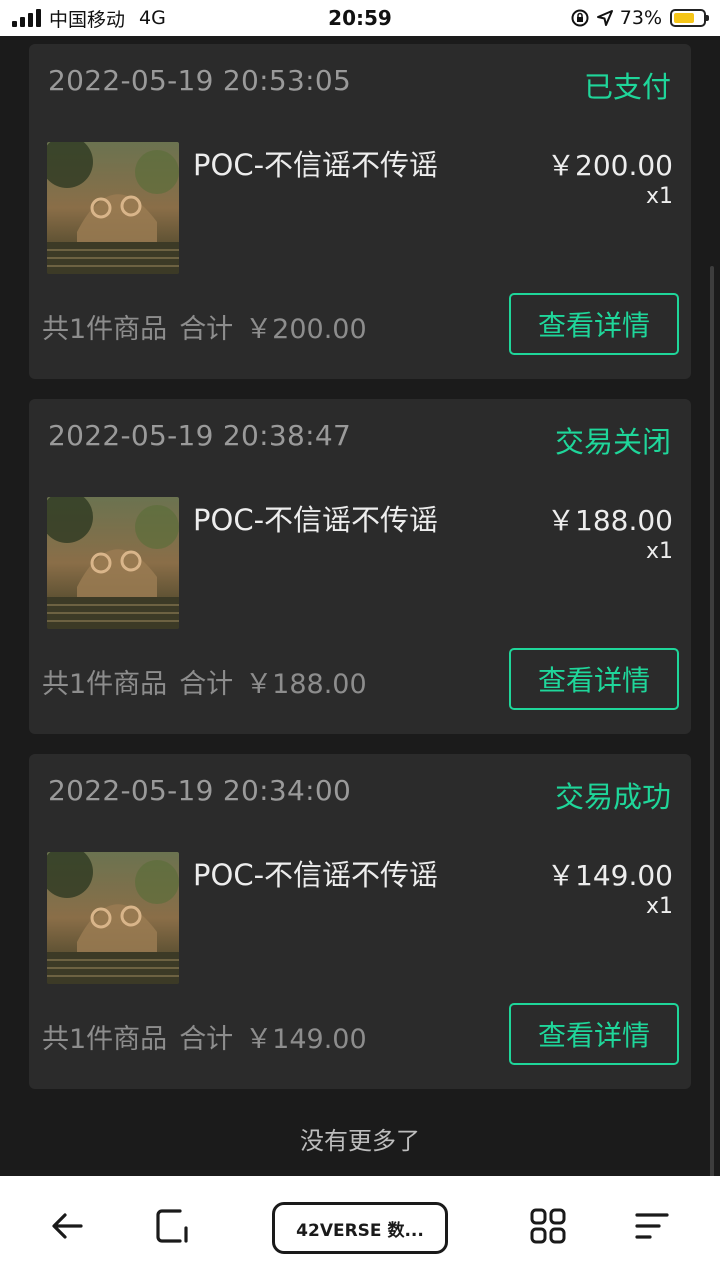  Describe the element at coordinates (580, 18) in the screenshot. I see `rotation-lock-icon` at that location.